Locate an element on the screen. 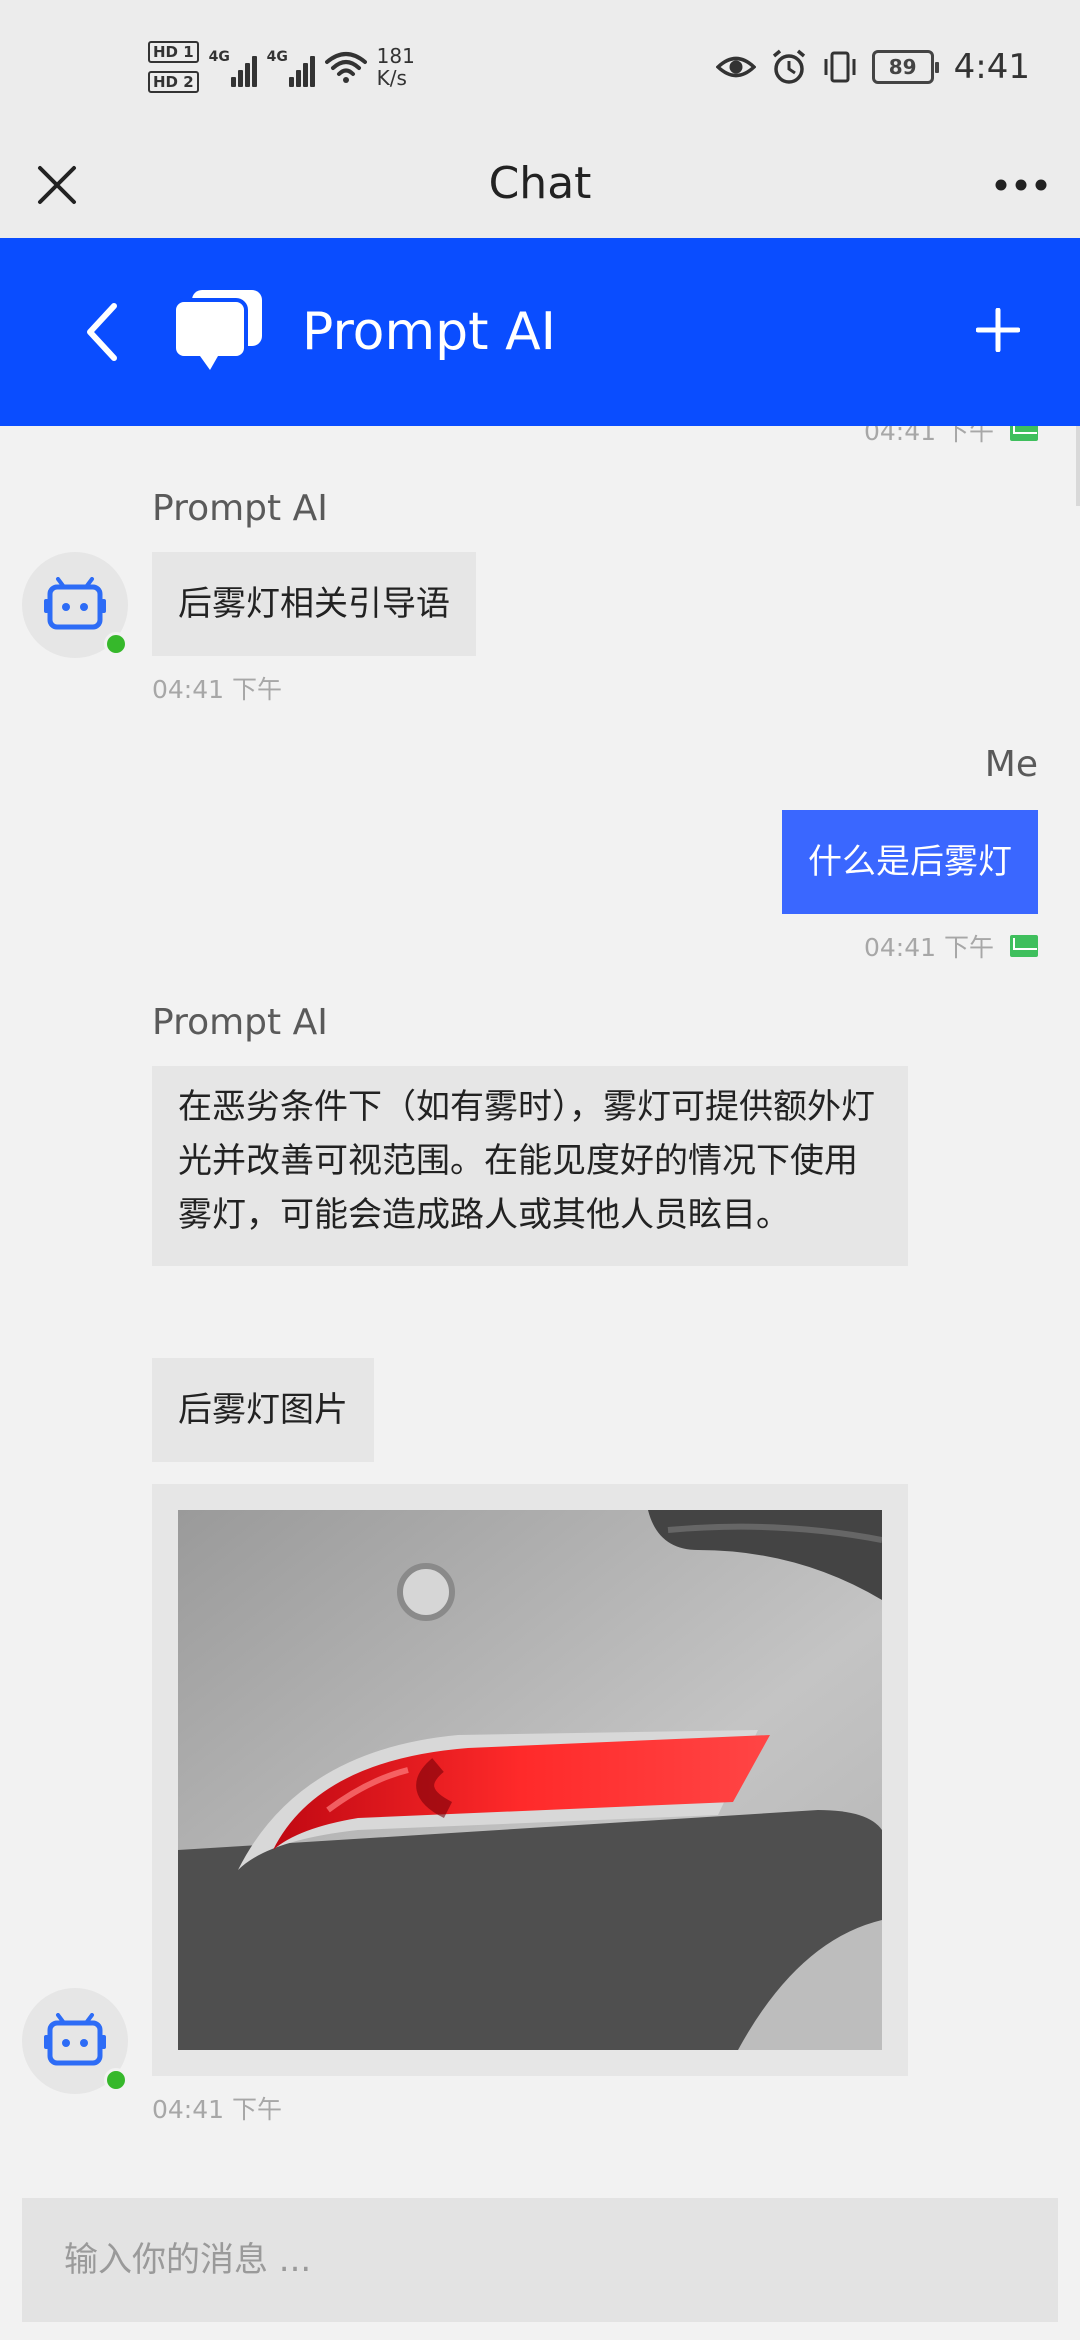 Image resolution: width=1080 pixels, height=2340 pixels. status-time: 4:41 is located at coordinates (991, 67).